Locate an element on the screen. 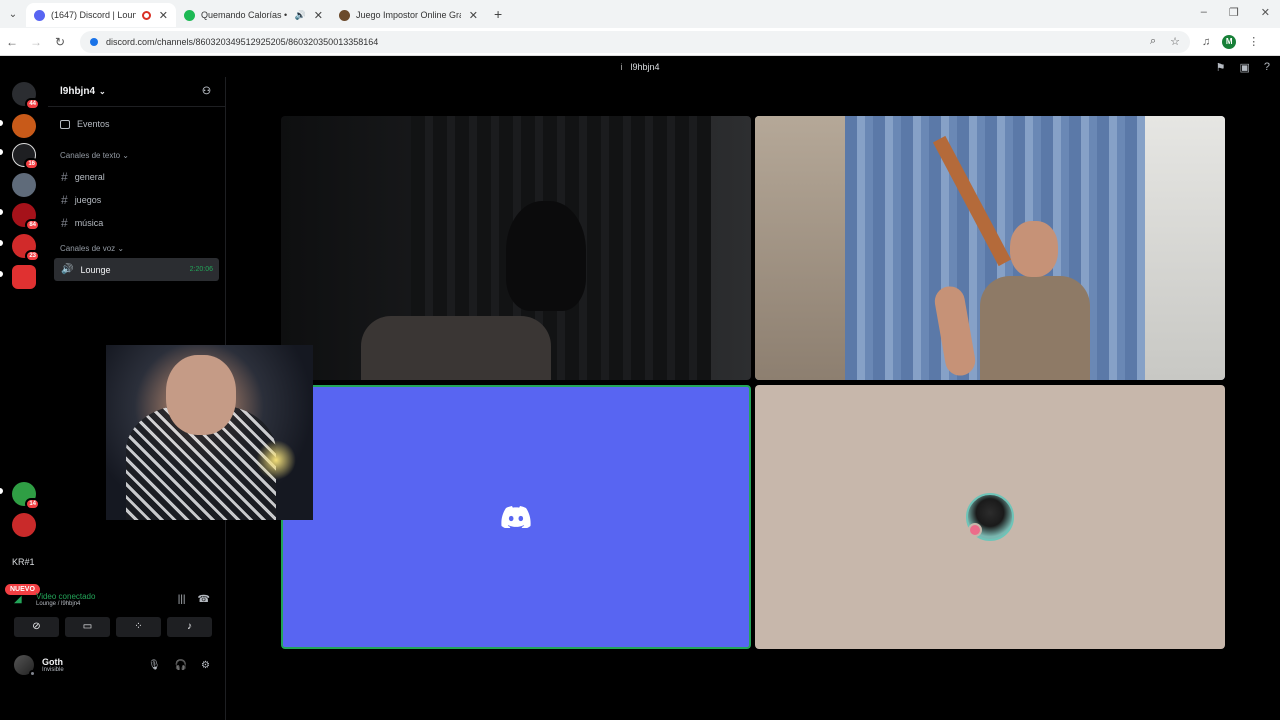  events-item: Eventos is located at coordinates (136, 124).